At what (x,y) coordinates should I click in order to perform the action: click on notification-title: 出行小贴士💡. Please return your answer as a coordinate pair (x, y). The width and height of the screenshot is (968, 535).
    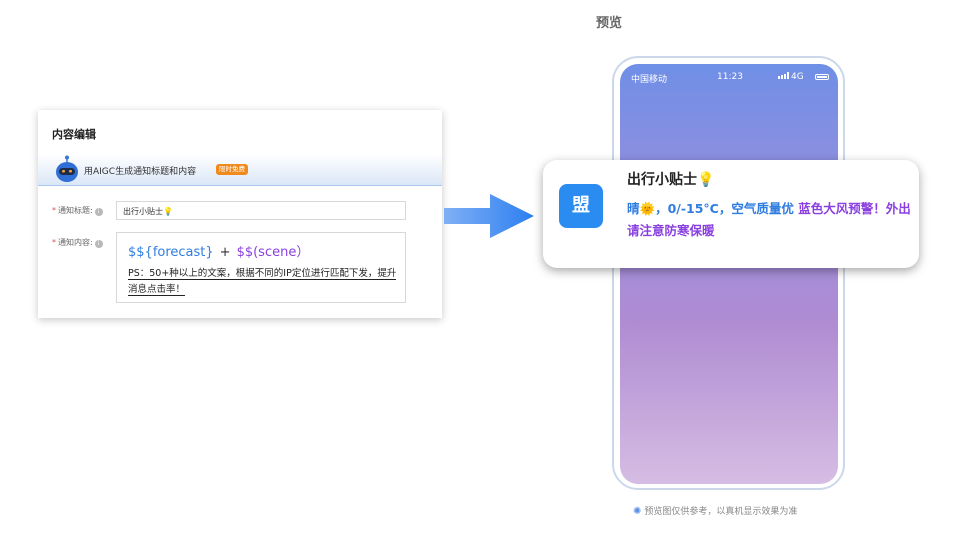
    Looking at the image, I should click on (671, 180).